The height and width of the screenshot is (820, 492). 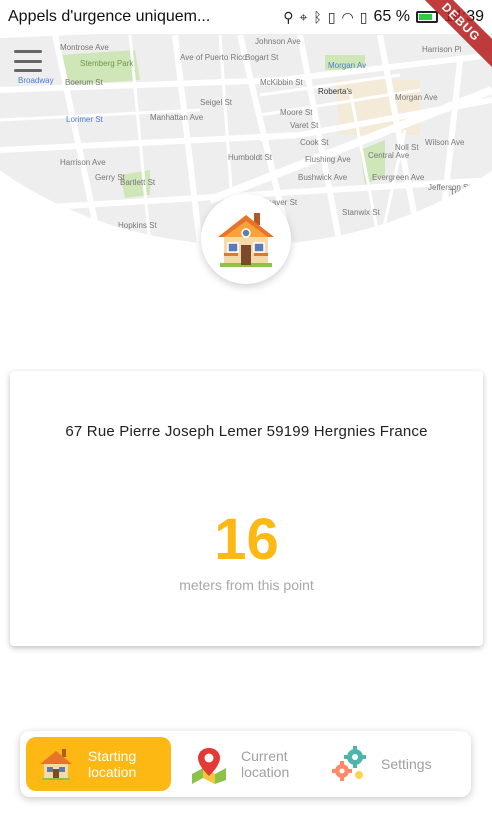 I want to click on map-label: Bartlett St, so click(x=138, y=182).